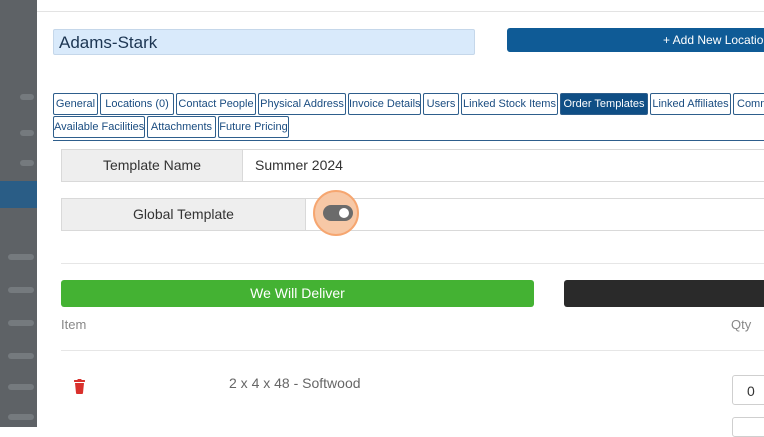  I want to click on sidebar, so click(18, 213).